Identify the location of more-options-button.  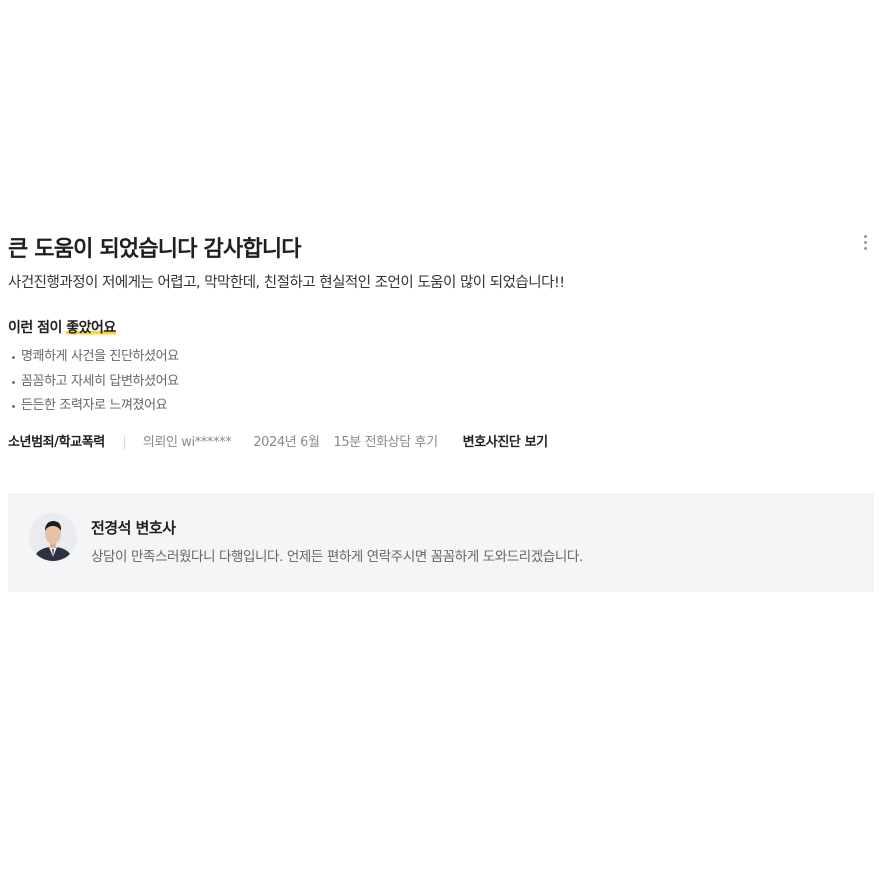
(865, 245).